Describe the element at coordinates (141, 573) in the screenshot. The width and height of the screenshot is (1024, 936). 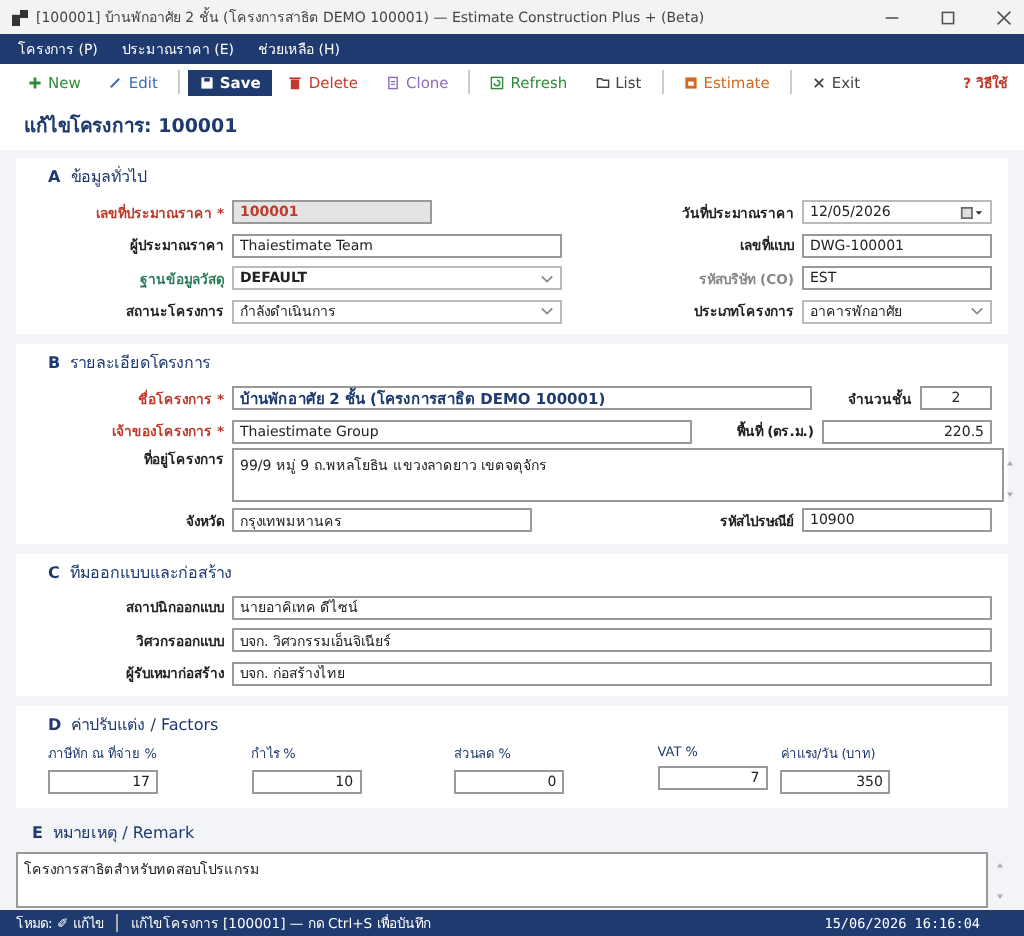
I see `section-title: C ทีมออกแบบและก่อสร้าง` at that location.